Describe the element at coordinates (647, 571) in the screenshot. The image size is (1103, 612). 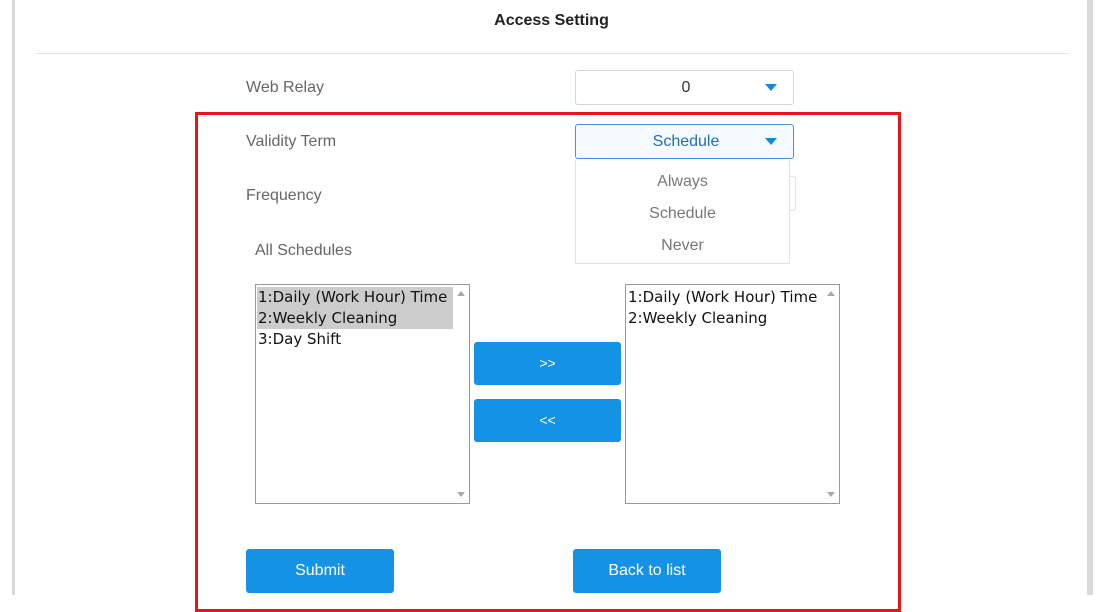
I see `back-to-list-button: Back to list` at that location.